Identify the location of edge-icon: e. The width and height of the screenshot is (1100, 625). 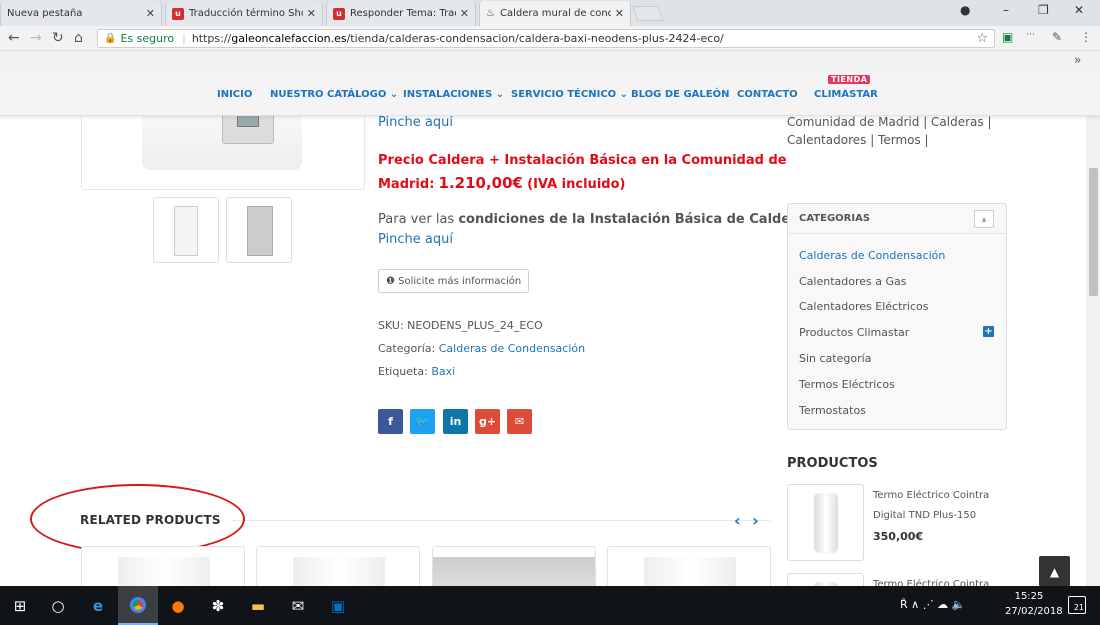
(98, 605).